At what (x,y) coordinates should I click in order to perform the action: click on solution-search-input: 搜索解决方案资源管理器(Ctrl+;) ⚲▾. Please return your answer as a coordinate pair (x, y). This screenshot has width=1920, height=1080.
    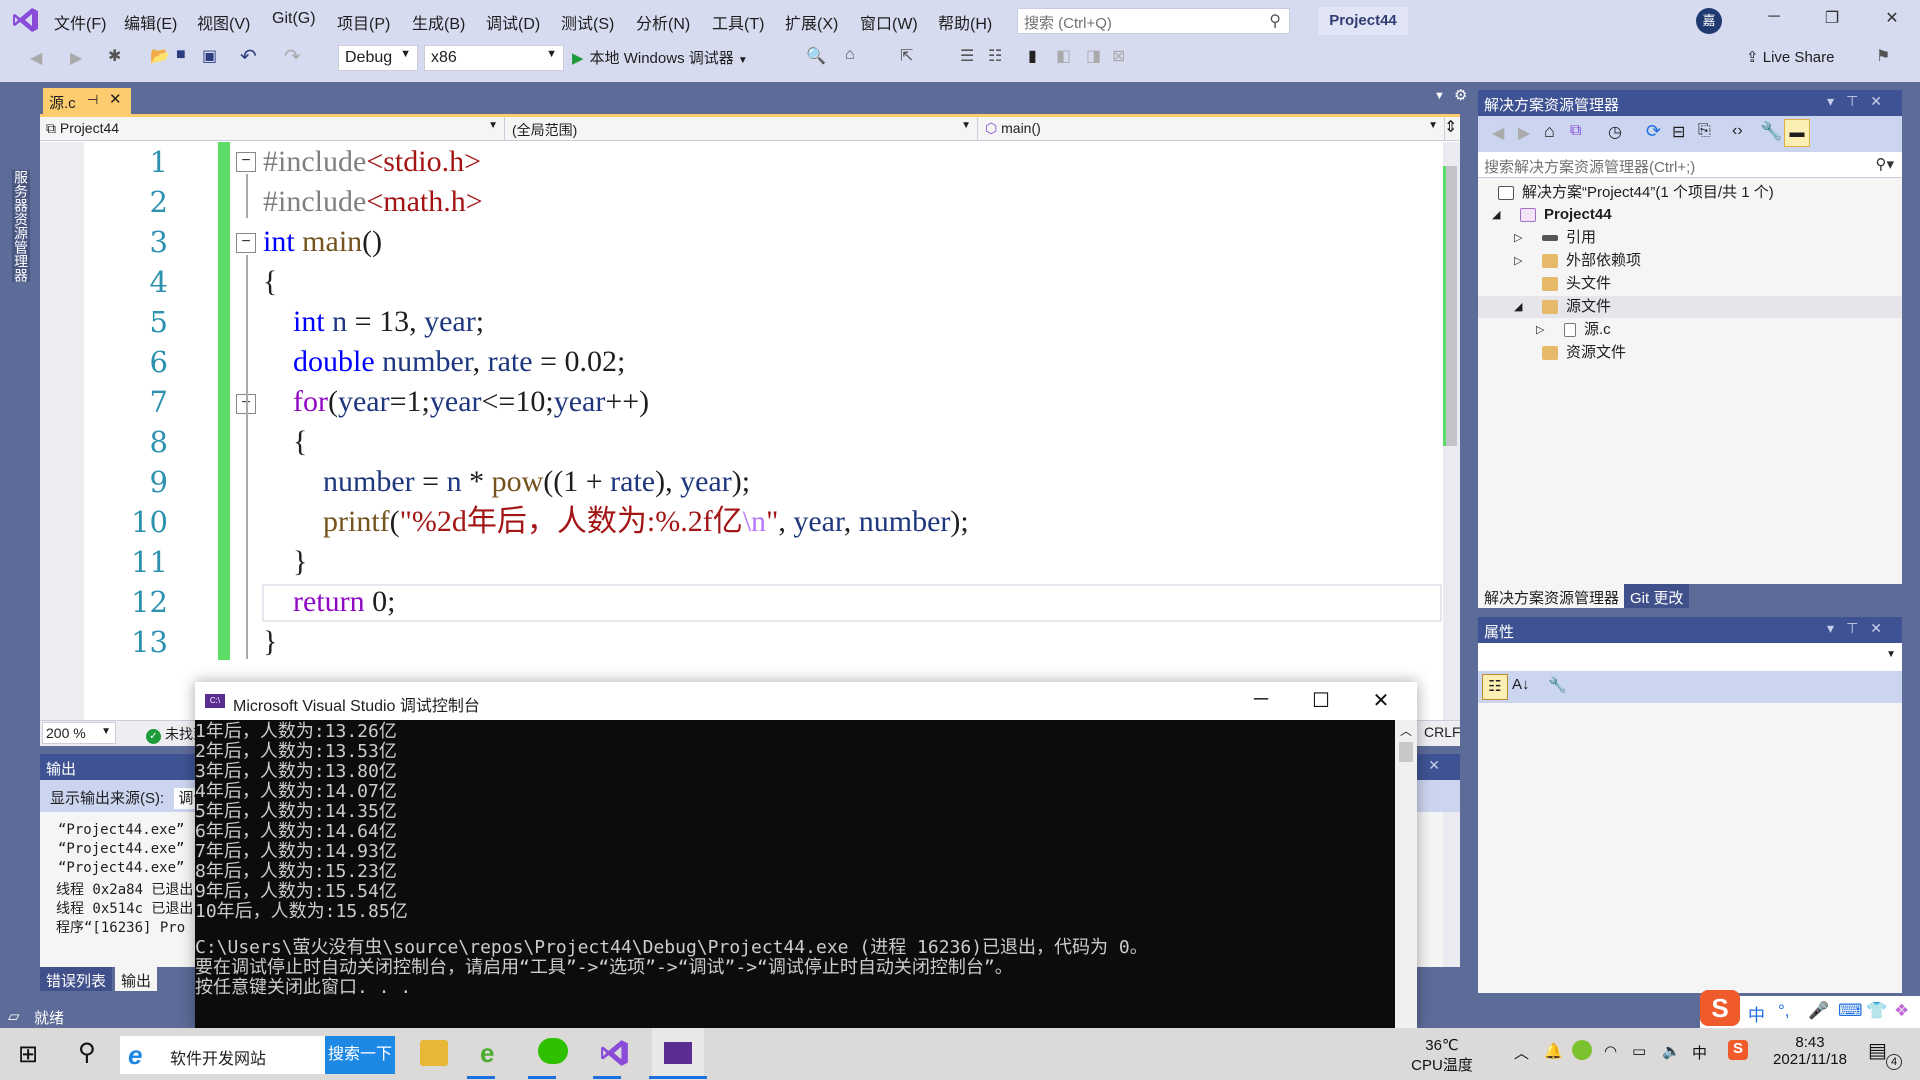
    Looking at the image, I should click on (1690, 165).